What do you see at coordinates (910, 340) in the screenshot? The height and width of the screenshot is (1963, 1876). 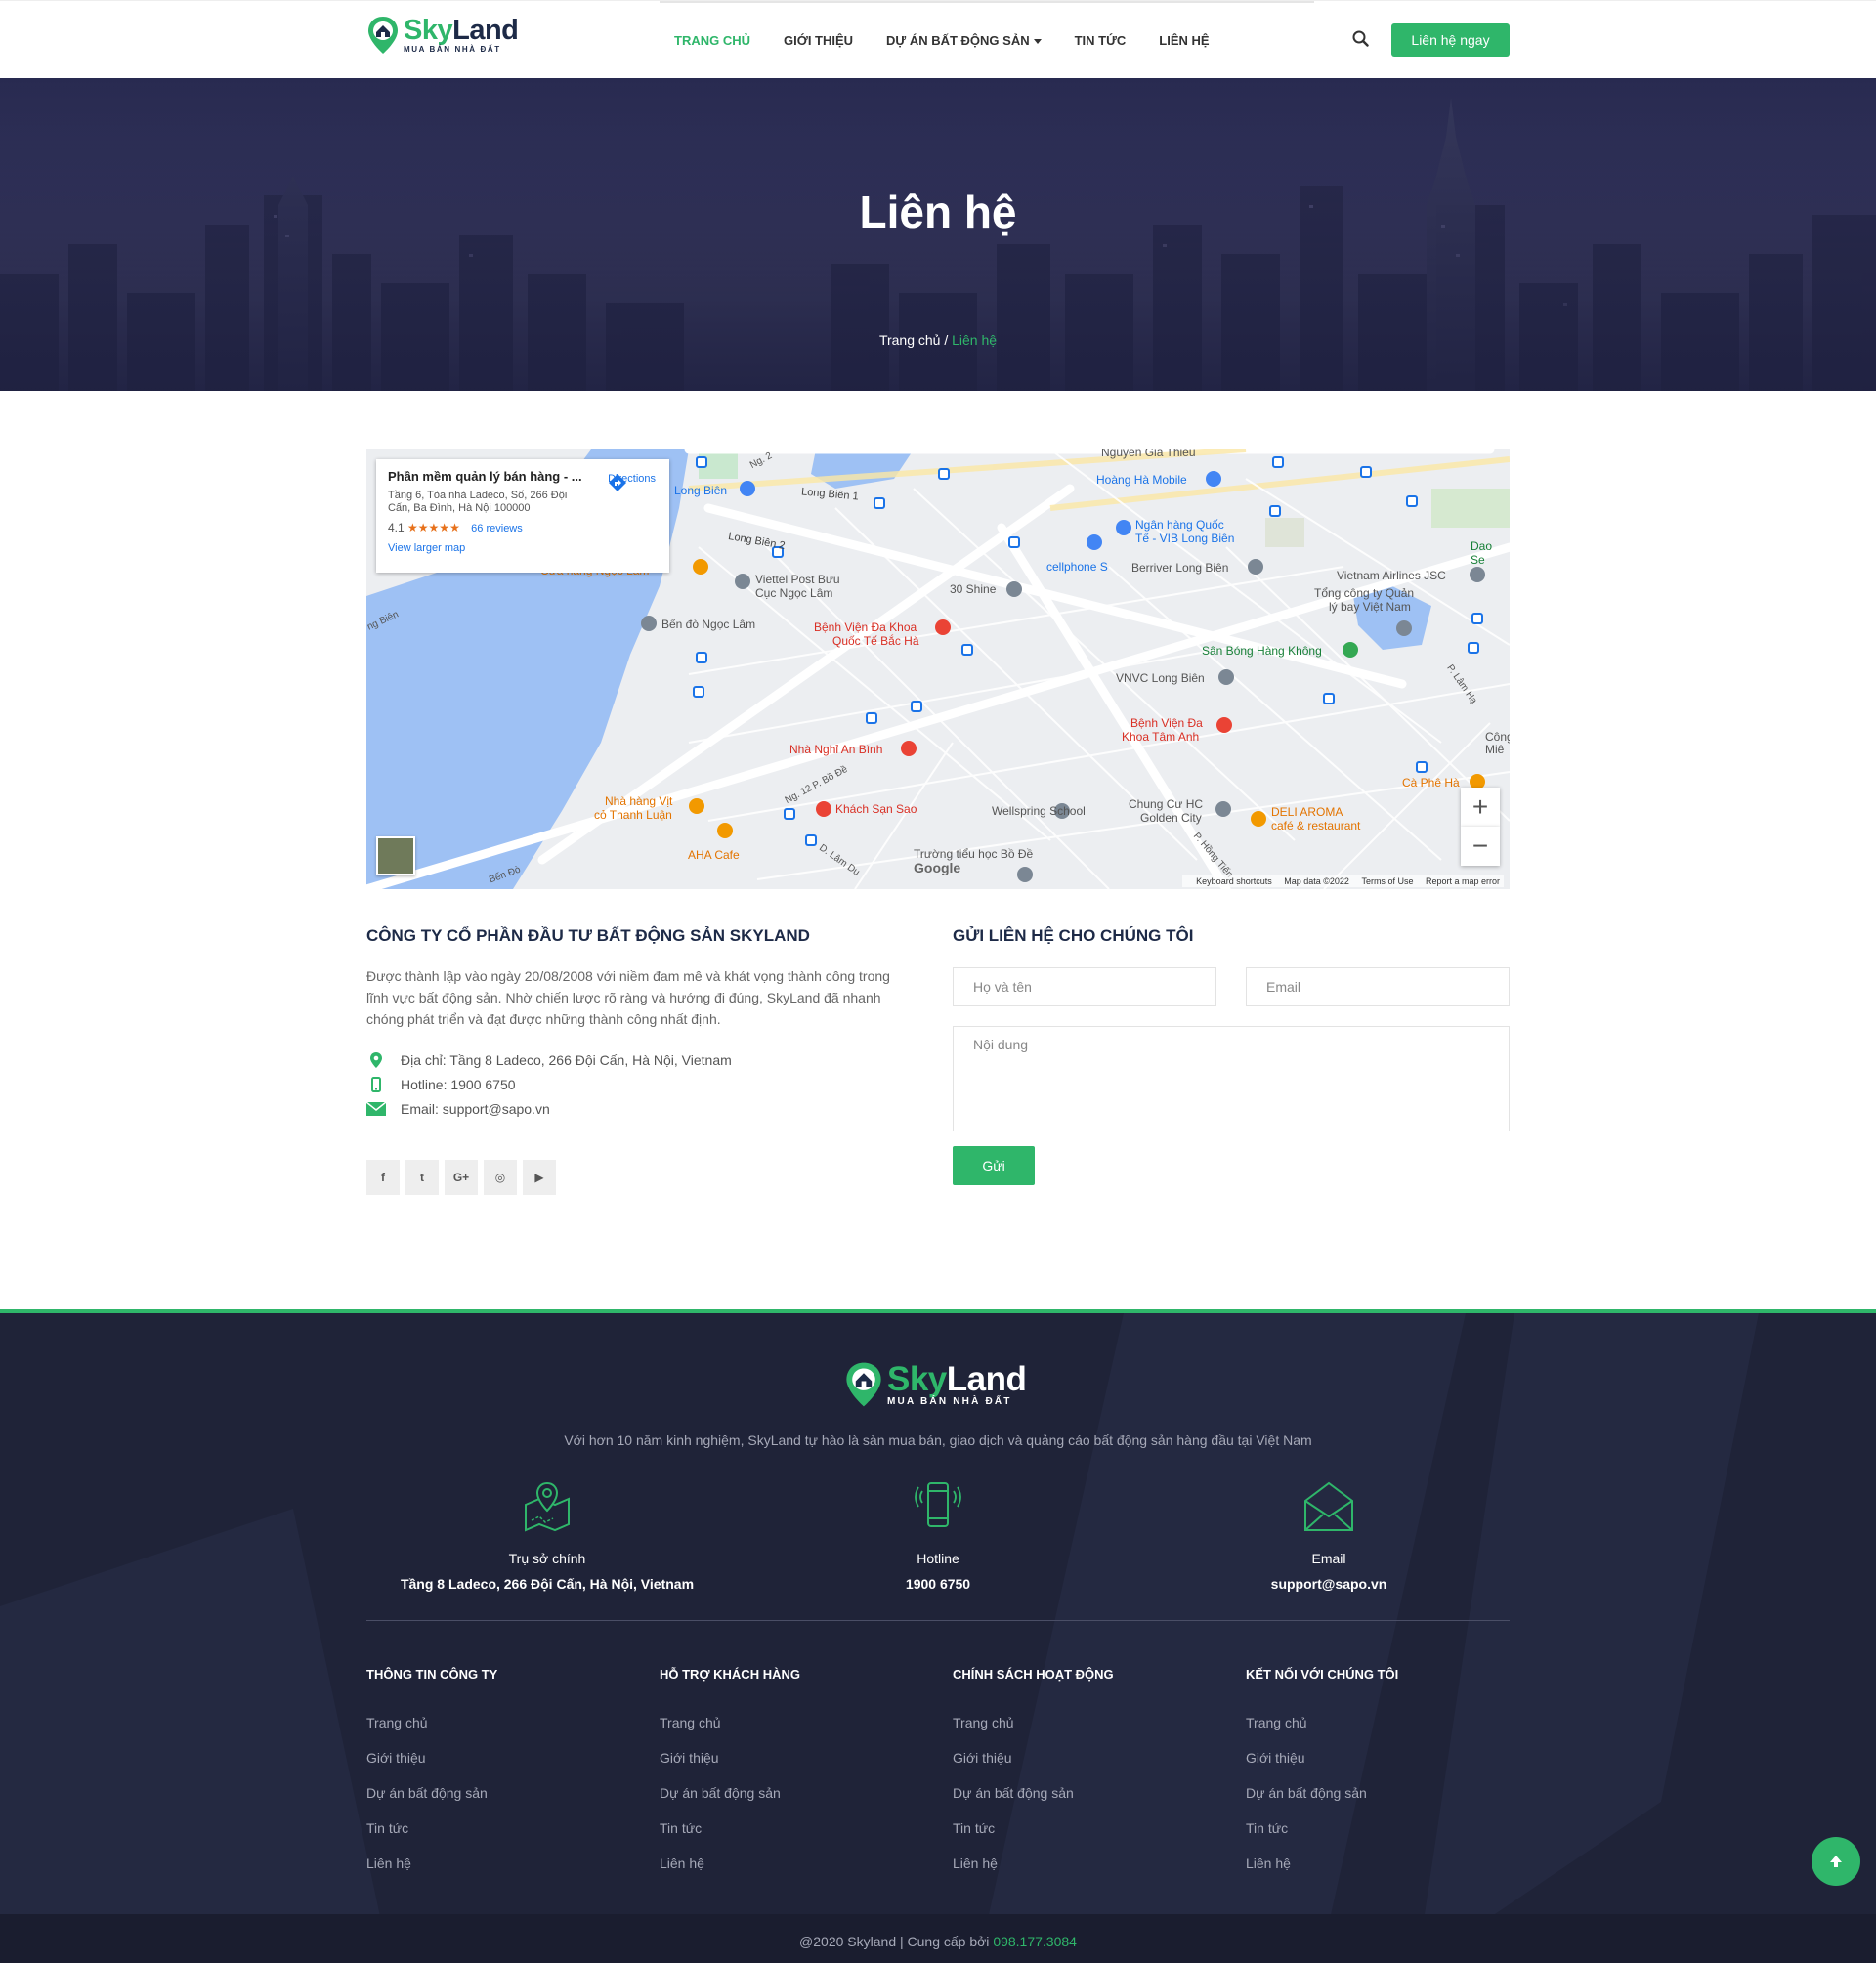 I see `breadcrumb-home: Trang chủ` at bounding box center [910, 340].